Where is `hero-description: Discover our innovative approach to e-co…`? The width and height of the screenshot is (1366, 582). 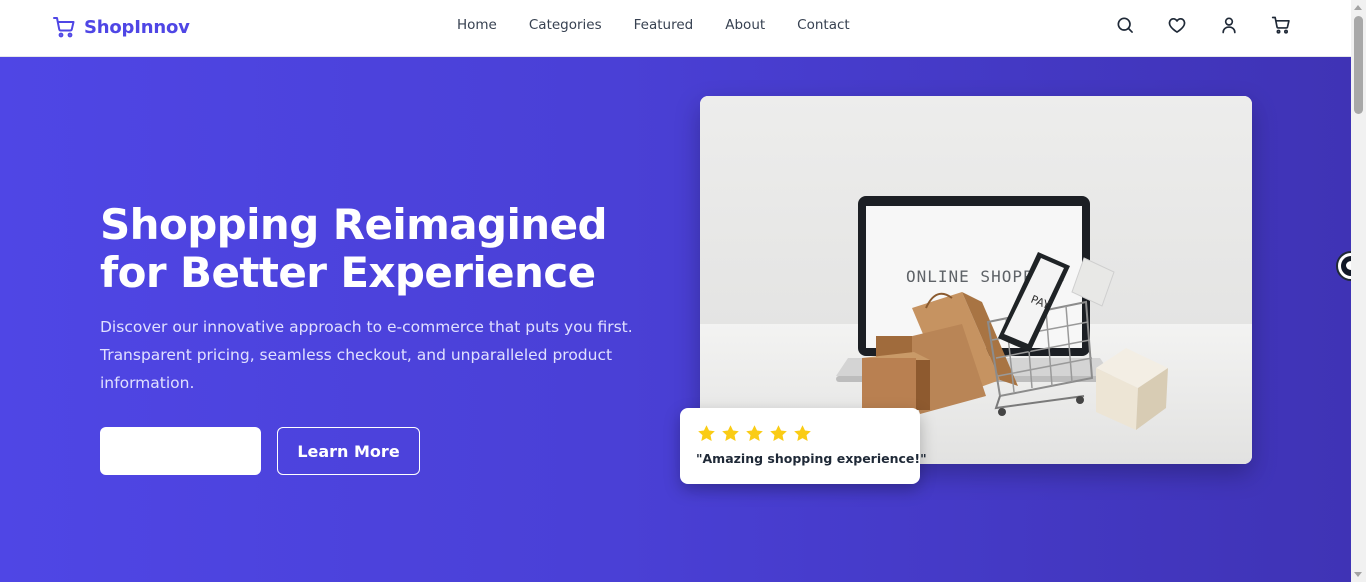
hero-description: Discover our innovative approach to e-co… is located at coordinates (380, 355).